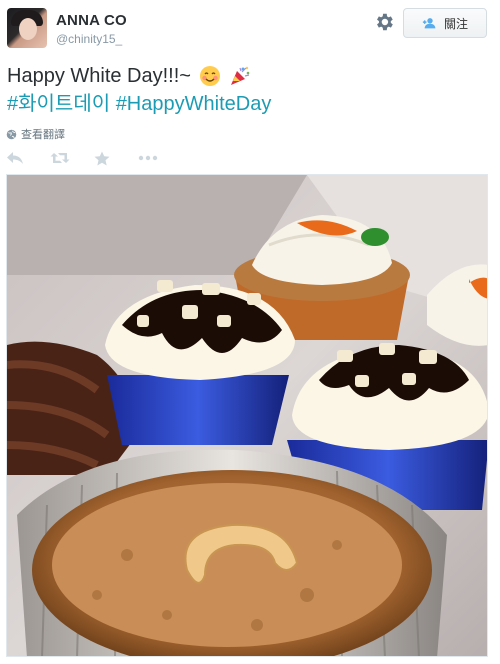 Image resolution: width=500 pixels, height=664 pixels. Describe the element at coordinates (384, 22) in the screenshot. I see `gear-icon` at that location.